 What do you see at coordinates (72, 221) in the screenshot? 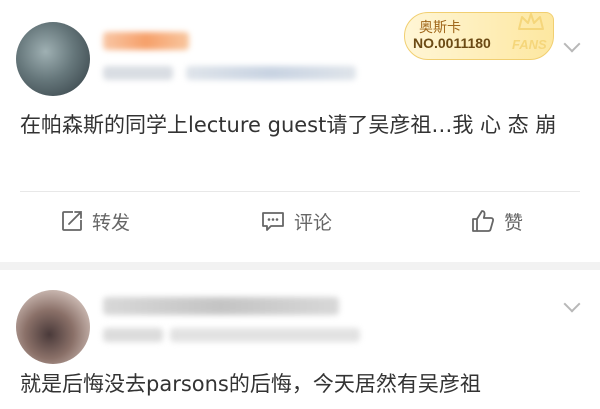
I see `repost-icon` at bounding box center [72, 221].